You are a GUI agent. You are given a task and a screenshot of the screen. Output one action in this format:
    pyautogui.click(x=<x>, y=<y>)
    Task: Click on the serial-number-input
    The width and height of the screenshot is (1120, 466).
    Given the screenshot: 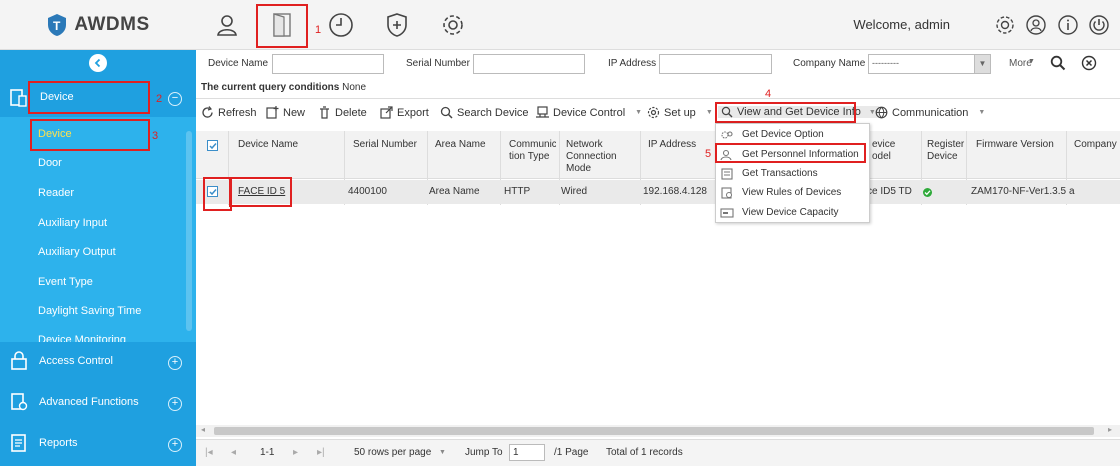 What is the action you would take?
    pyautogui.click(x=529, y=64)
    